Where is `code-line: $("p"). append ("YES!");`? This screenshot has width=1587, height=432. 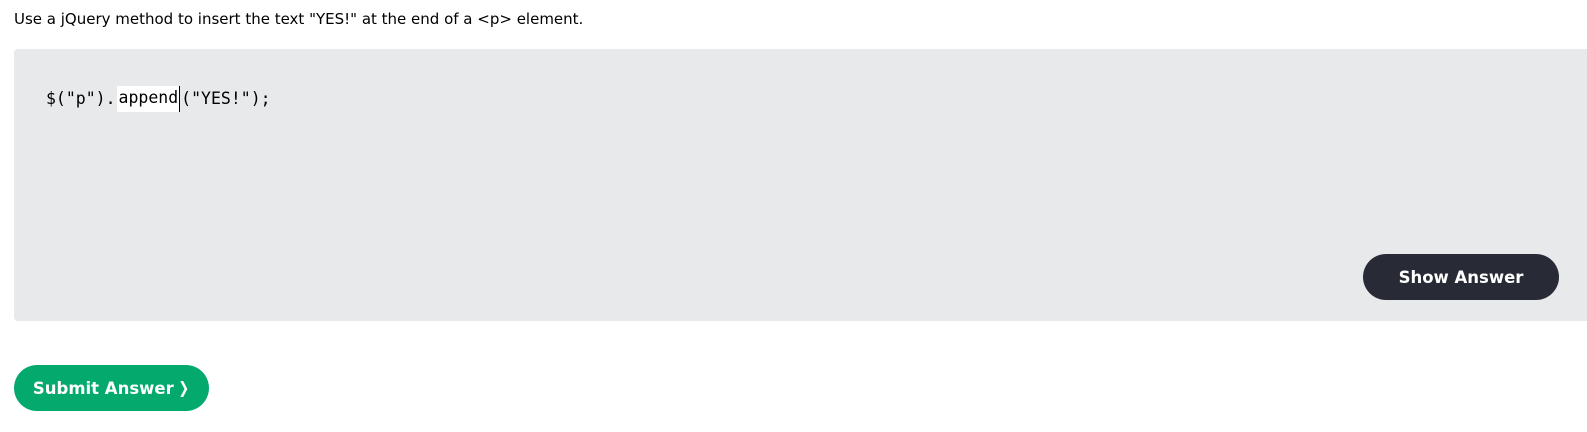 code-line: $("p"). append ("YES!"); is located at coordinates (158, 99).